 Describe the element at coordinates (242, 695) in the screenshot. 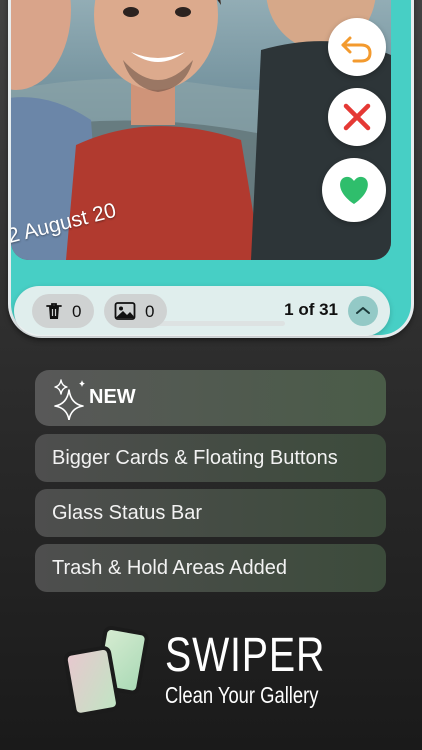

I see `app-tagline: Clean Your Gallery` at that location.